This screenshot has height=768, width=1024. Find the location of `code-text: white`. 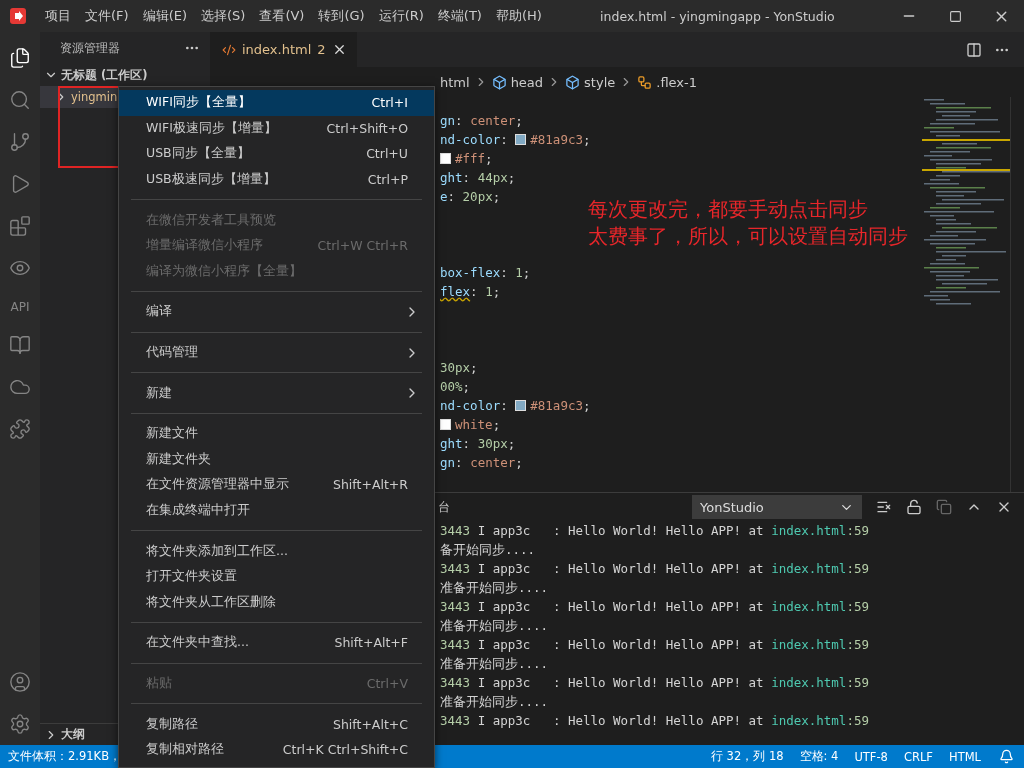

code-text: white is located at coordinates (474, 425).